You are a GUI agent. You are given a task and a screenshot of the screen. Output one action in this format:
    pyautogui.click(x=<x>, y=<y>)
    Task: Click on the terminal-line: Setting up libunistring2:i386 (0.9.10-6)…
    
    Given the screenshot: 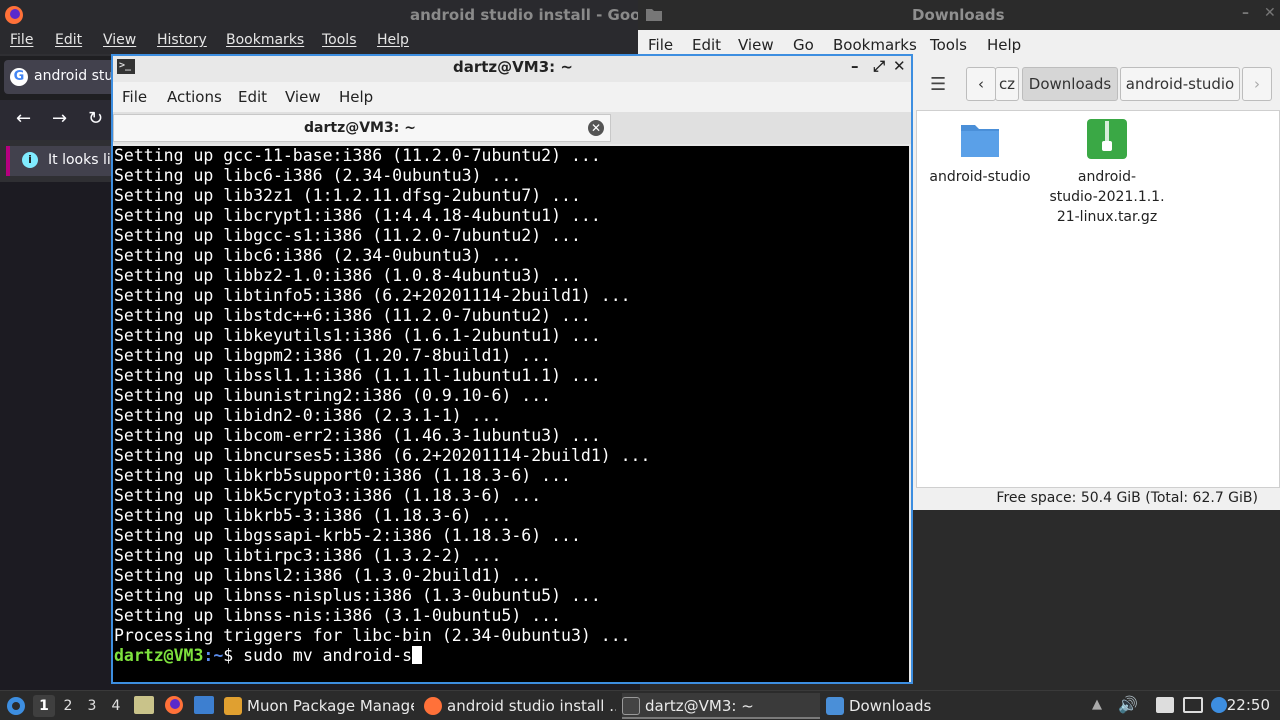 What is the action you would take?
    pyautogui.click(x=333, y=395)
    